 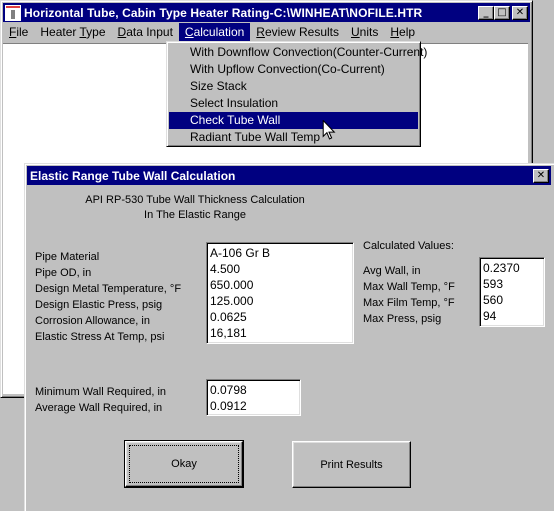 I want to click on menu-data-input-rest: ata Input, so click(x=149, y=32).